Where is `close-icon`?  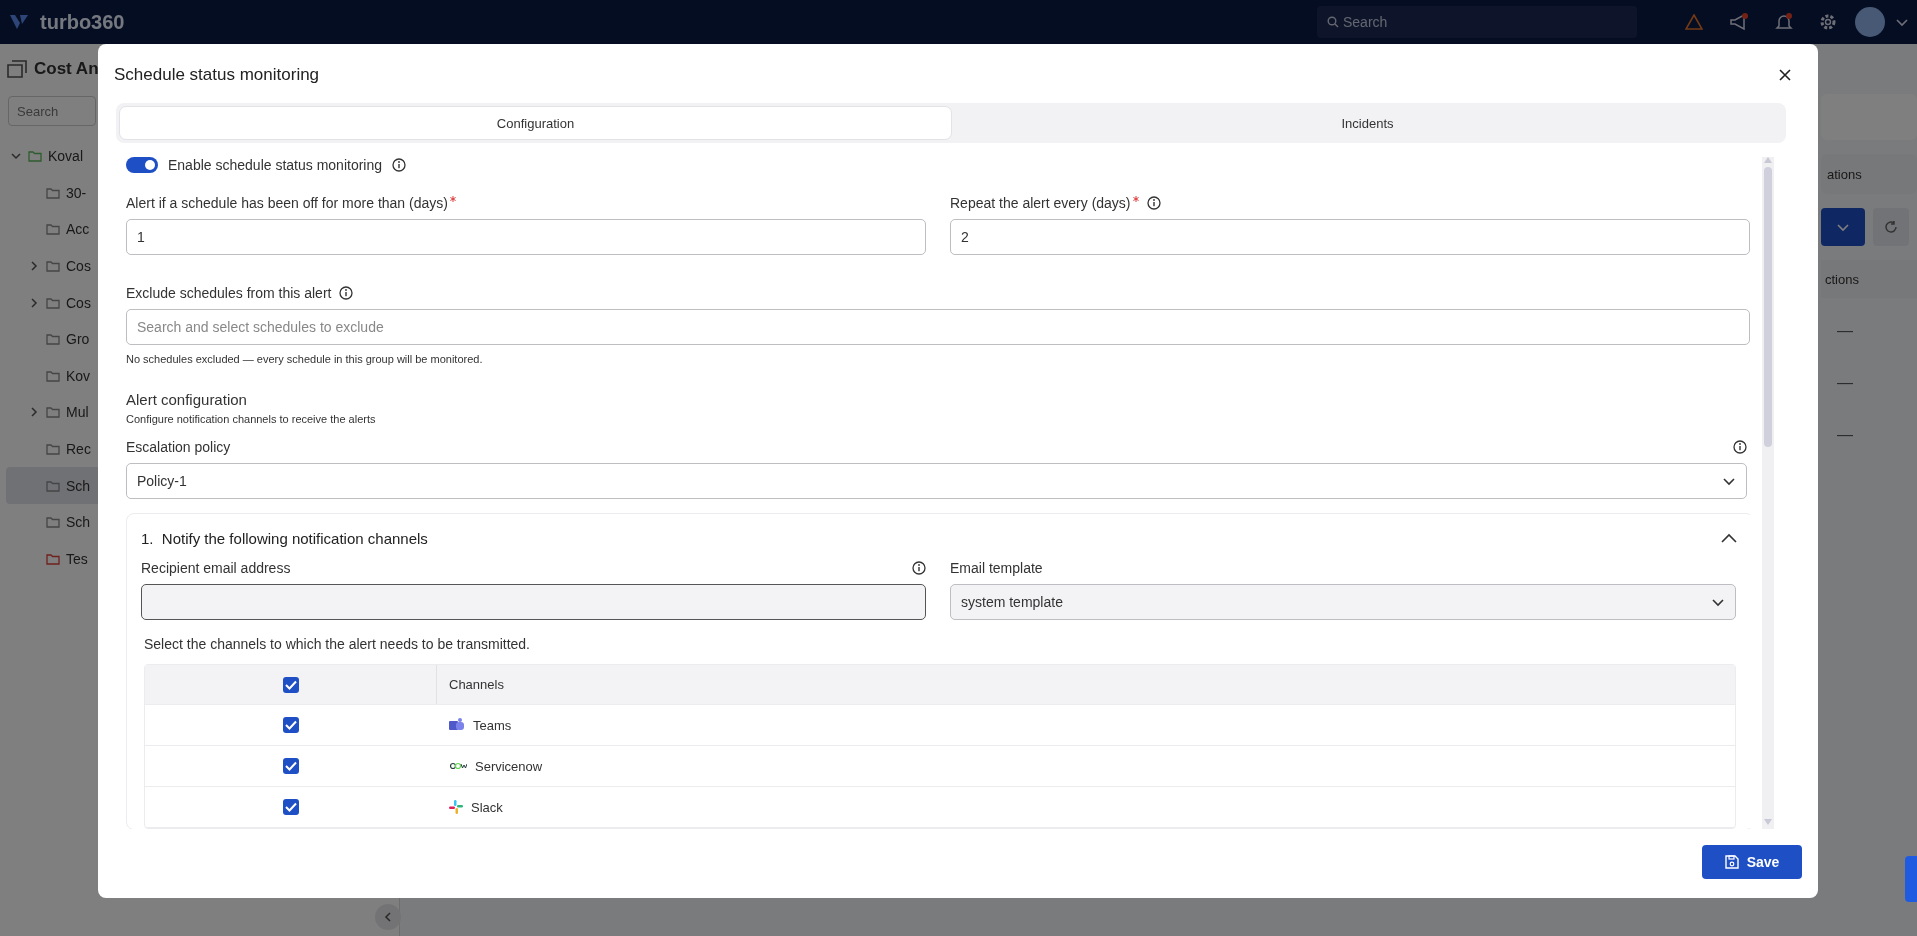 close-icon is located at coordinates (1785, 75).